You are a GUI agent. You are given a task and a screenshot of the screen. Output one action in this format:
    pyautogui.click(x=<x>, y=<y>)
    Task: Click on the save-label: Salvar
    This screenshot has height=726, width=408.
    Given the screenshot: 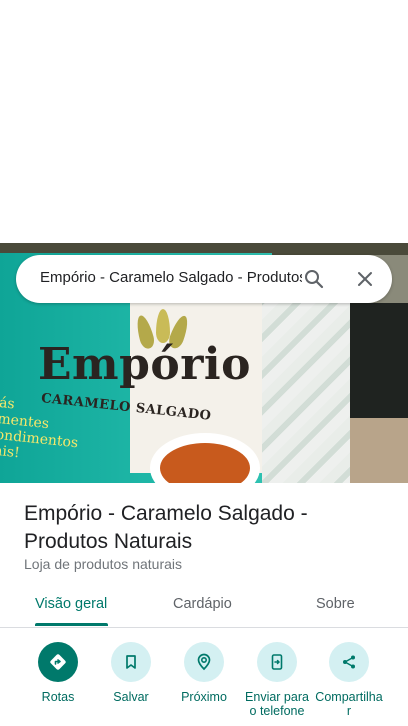 What is the action you would take?
    pyautogui.click(x=131, y=697)
    